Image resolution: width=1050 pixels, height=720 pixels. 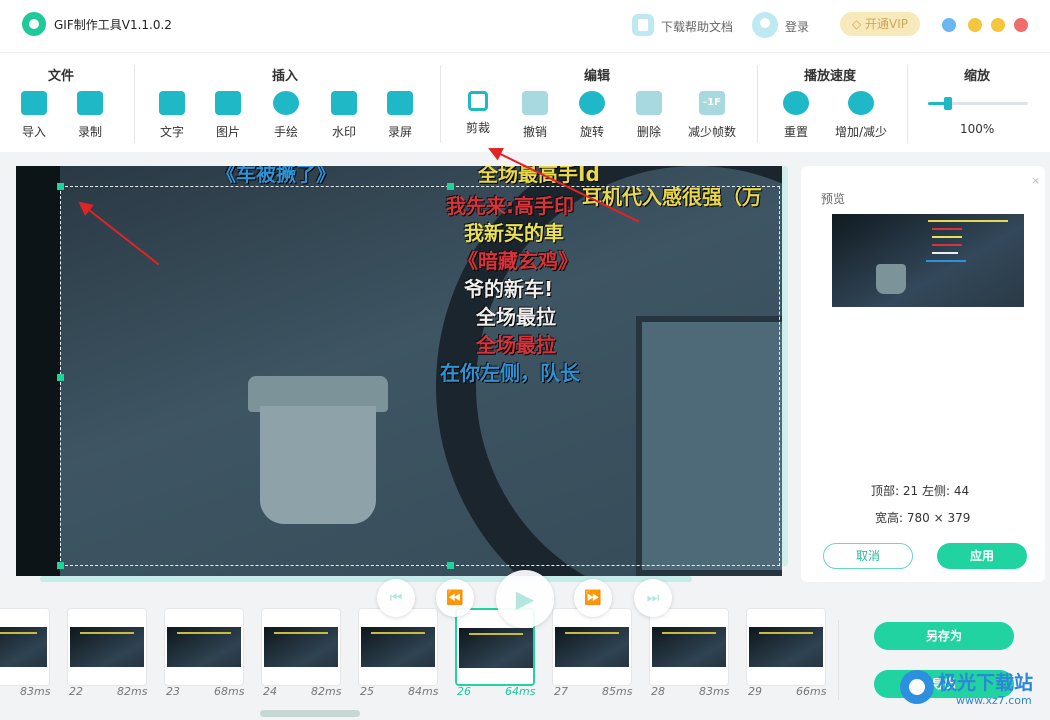 I want to click on filmstrip-scrollbar, so click(x=310, y=713).